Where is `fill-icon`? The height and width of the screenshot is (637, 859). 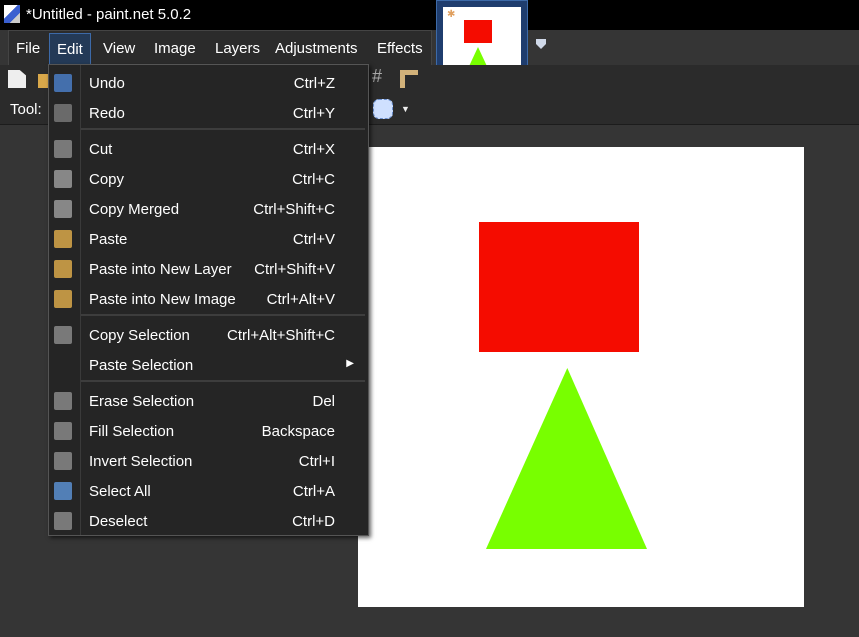 fill-icon is located at coordinates (63, 431).